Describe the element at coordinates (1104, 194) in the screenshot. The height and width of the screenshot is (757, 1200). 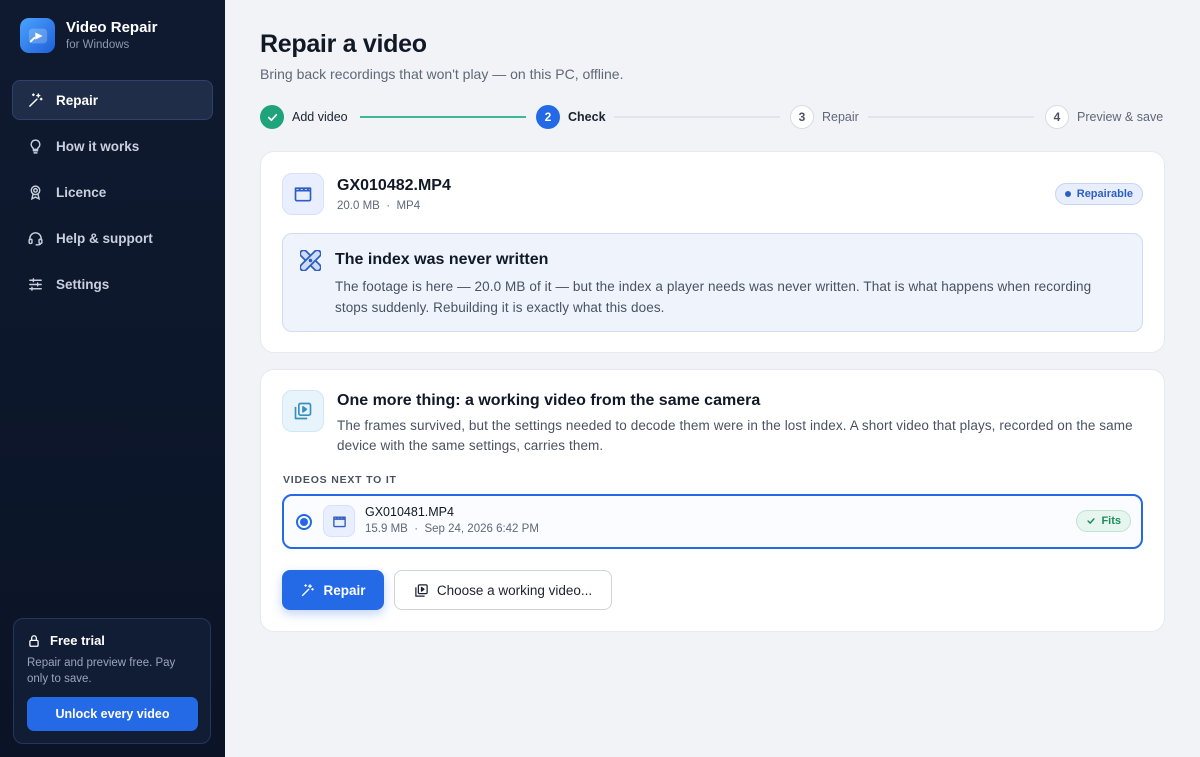
I see `status-label: Repairable` at that location.